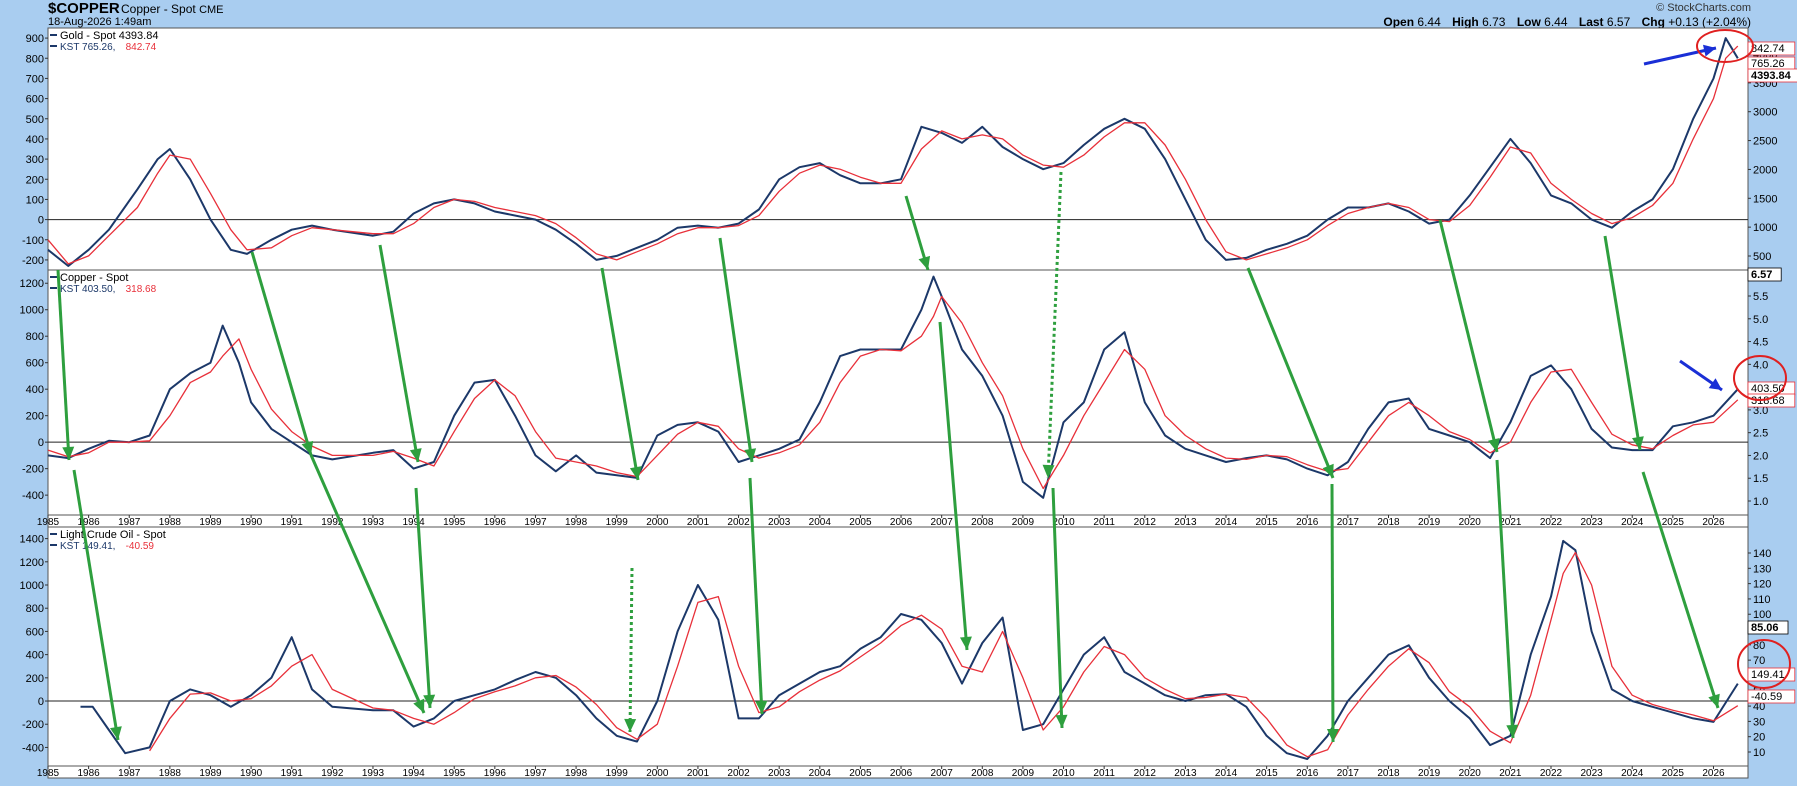 The image size is (1797, 786). I want to click on right-tick-label: 110, so click(1762, 600).